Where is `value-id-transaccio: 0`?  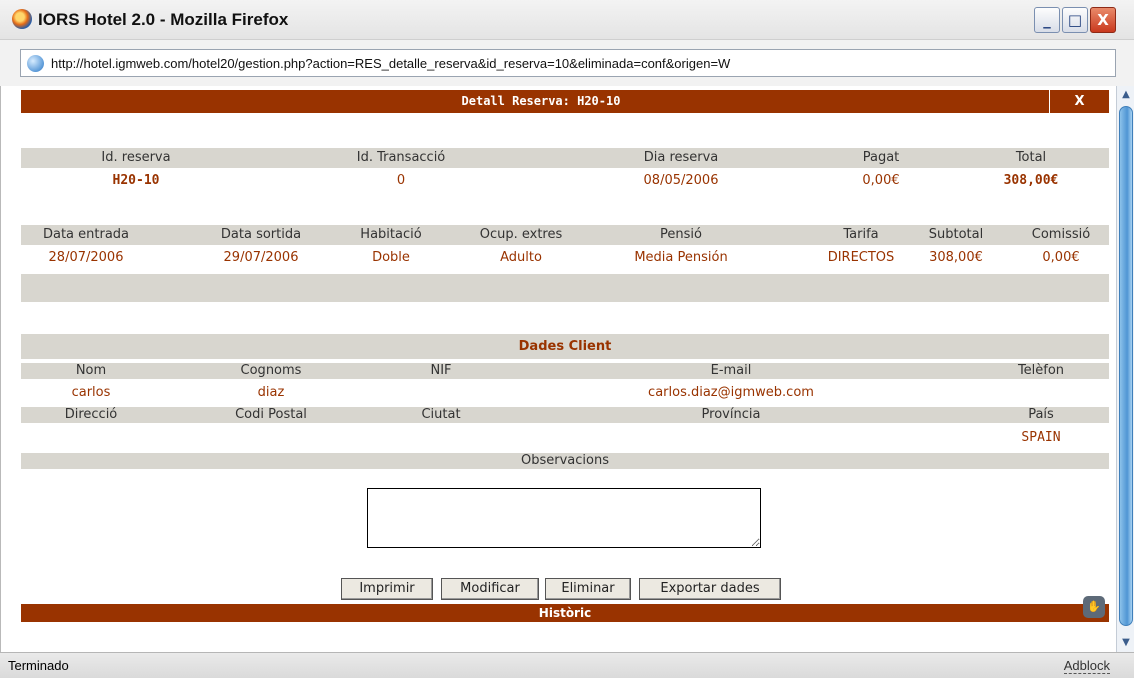 value-id-transaccio: 0 is located at coordinates (401, 180).